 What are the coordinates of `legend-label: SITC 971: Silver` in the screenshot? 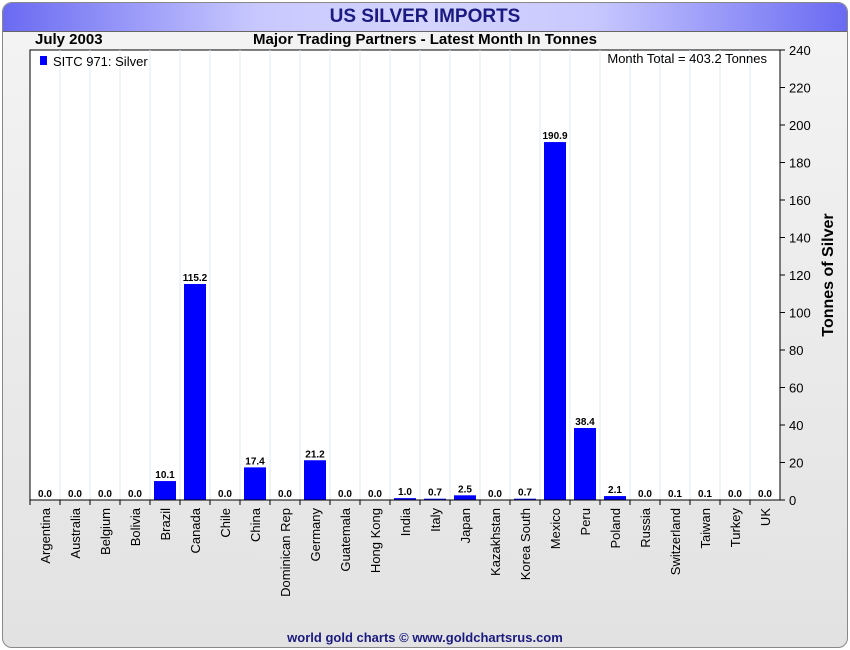 It's located at (100, 61).